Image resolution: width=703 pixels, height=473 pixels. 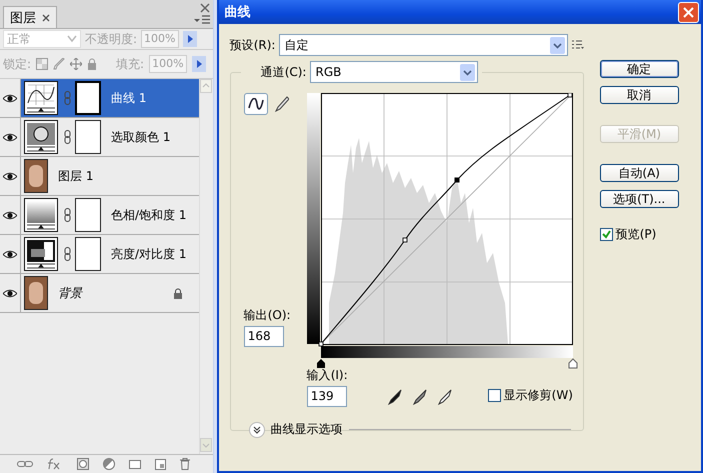 What do you see at coordinates (76, 64) in the screenshot?
I see `move-icon` at bounding box center [76, 64].